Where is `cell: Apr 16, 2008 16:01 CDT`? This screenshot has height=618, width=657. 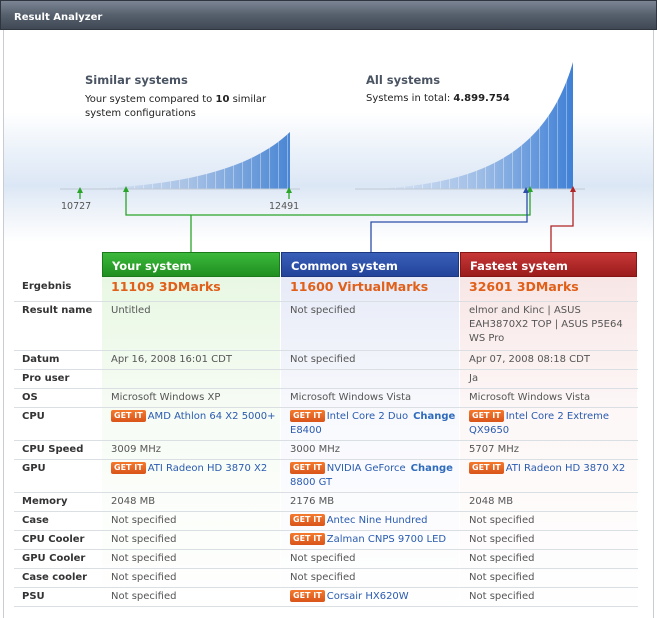 cell: Apr 16, 2008 16:01 CDT is located at coordinates (191, 360).